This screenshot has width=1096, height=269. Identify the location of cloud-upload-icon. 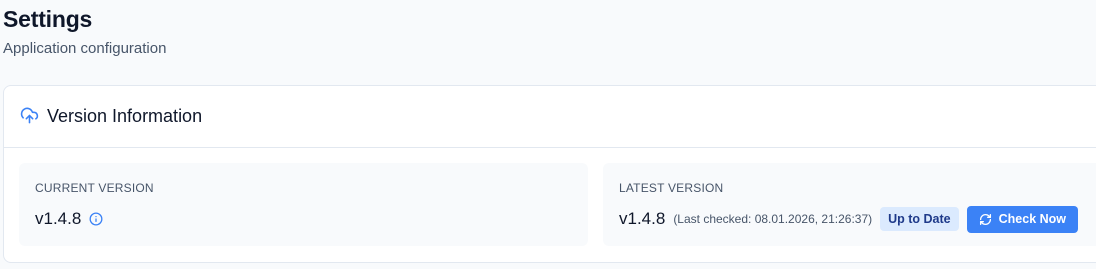
(29, 115).